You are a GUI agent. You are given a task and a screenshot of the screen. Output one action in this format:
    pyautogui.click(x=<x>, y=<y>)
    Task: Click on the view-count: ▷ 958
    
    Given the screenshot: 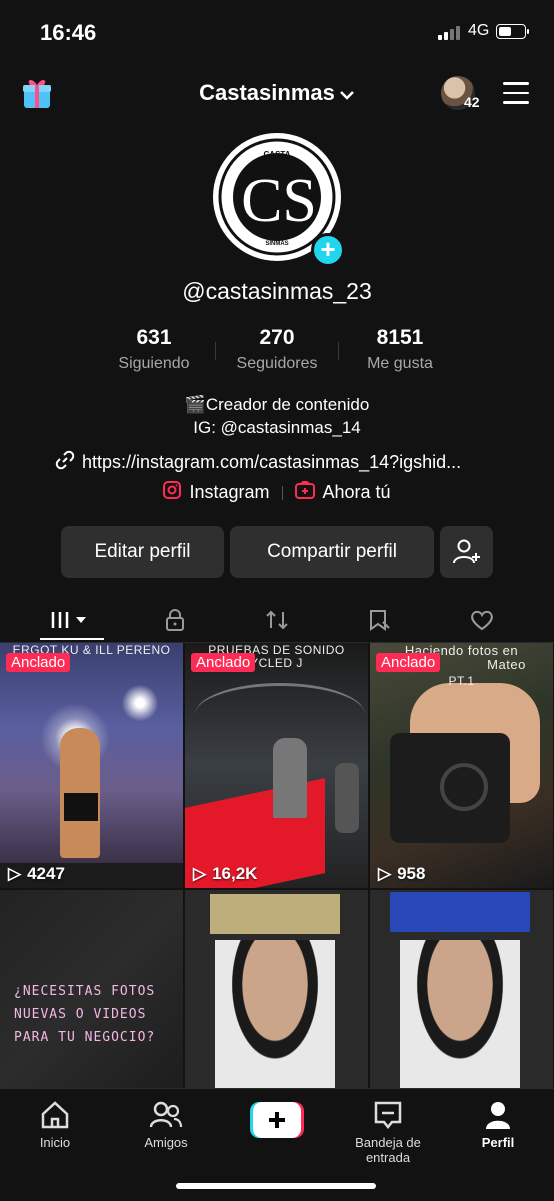 What is the action you would take?
    pyautogui.click(x=401, y=874)
    